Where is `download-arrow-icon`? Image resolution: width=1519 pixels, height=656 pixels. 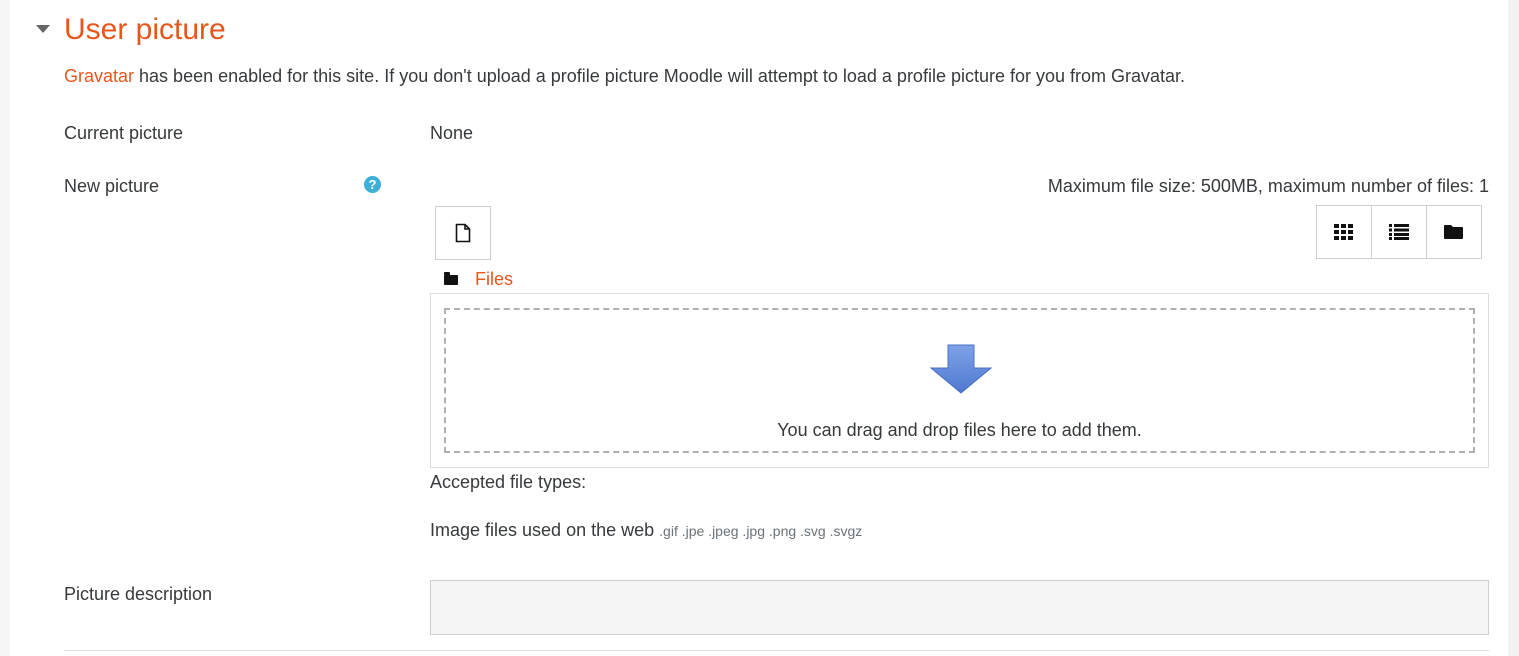
download-arrow-icon is located at coordinates (961, 369).